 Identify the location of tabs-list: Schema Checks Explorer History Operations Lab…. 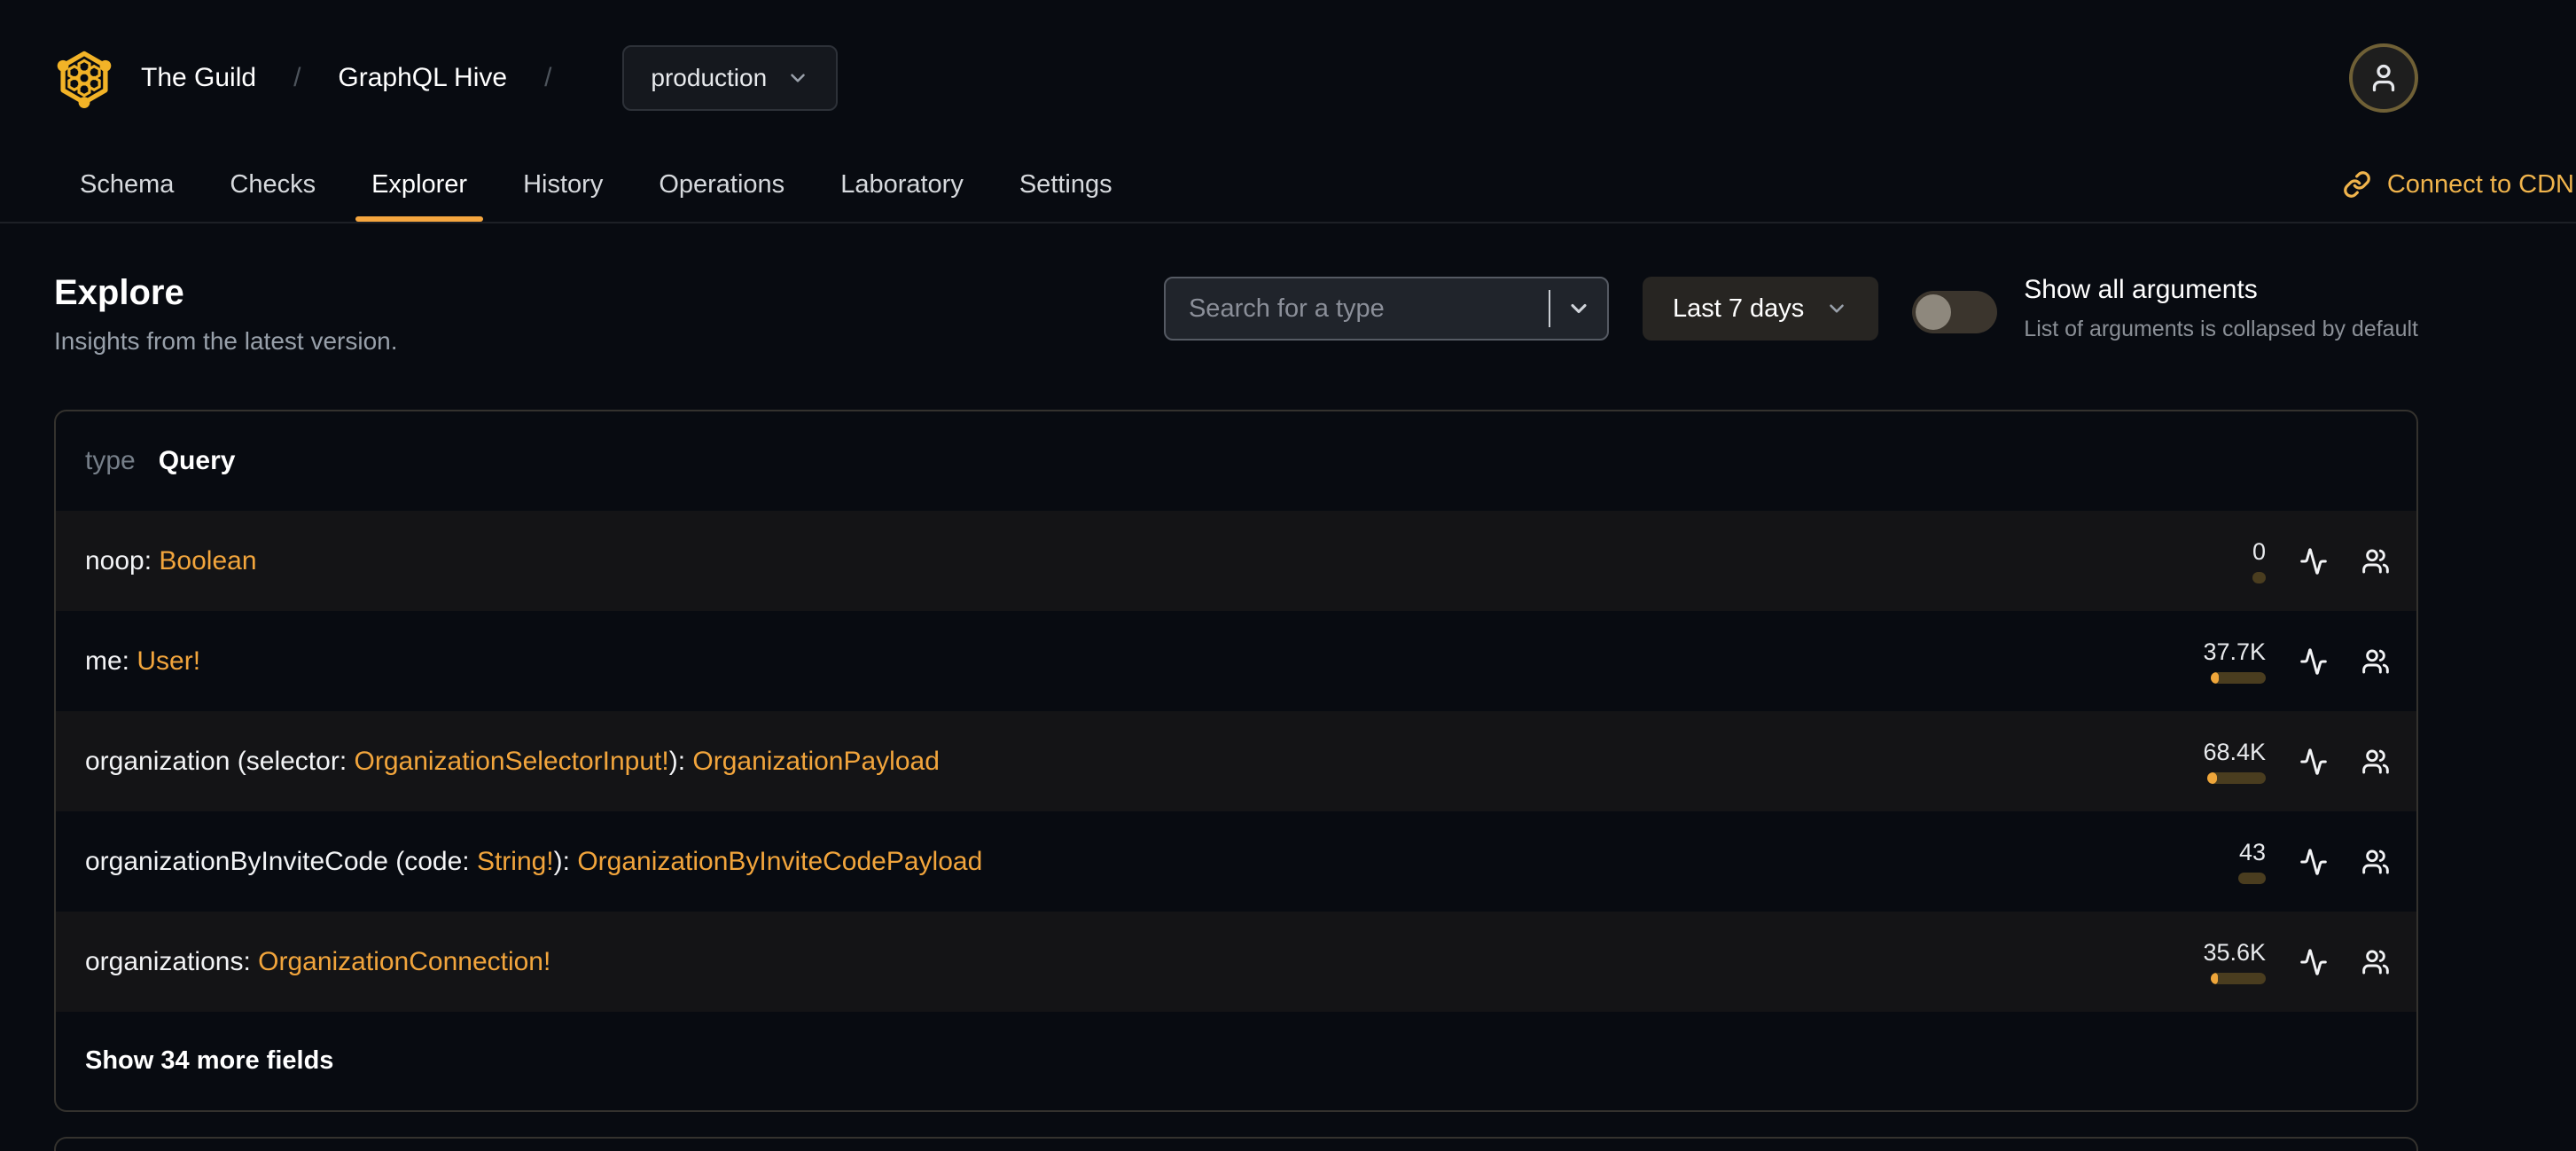
(583, 184).